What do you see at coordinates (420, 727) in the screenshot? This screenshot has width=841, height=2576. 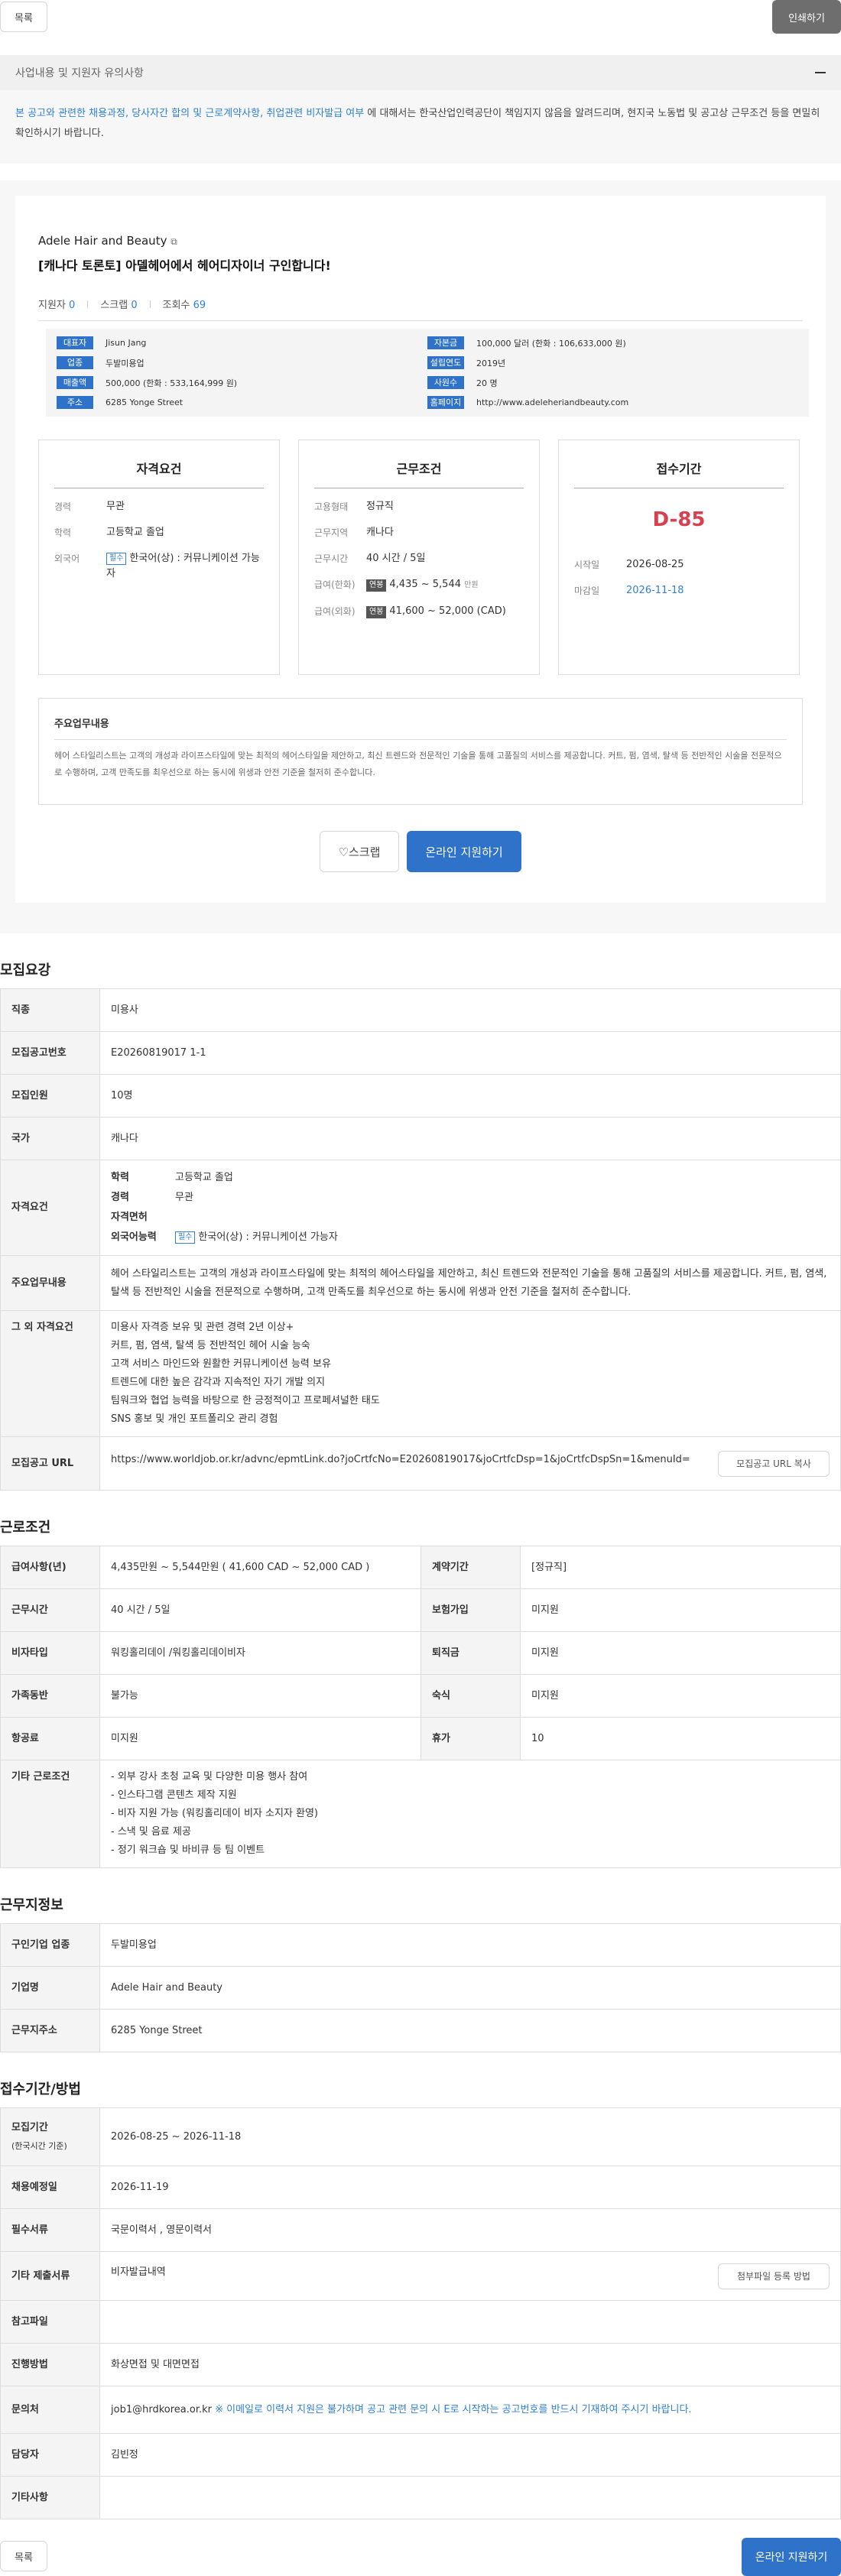 I see `info-item: 주요업무내용` at bounding box center [420, 727].